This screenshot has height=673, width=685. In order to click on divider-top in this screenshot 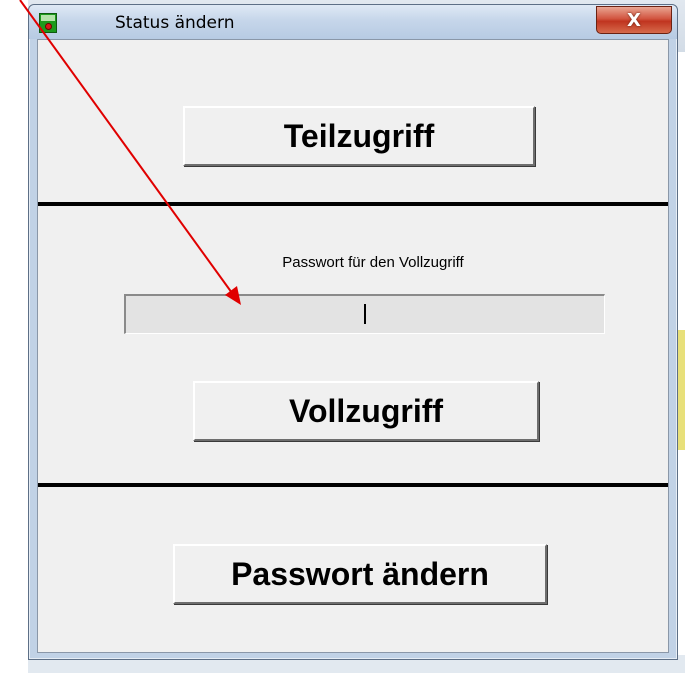, I will do `click(353, 204)`.